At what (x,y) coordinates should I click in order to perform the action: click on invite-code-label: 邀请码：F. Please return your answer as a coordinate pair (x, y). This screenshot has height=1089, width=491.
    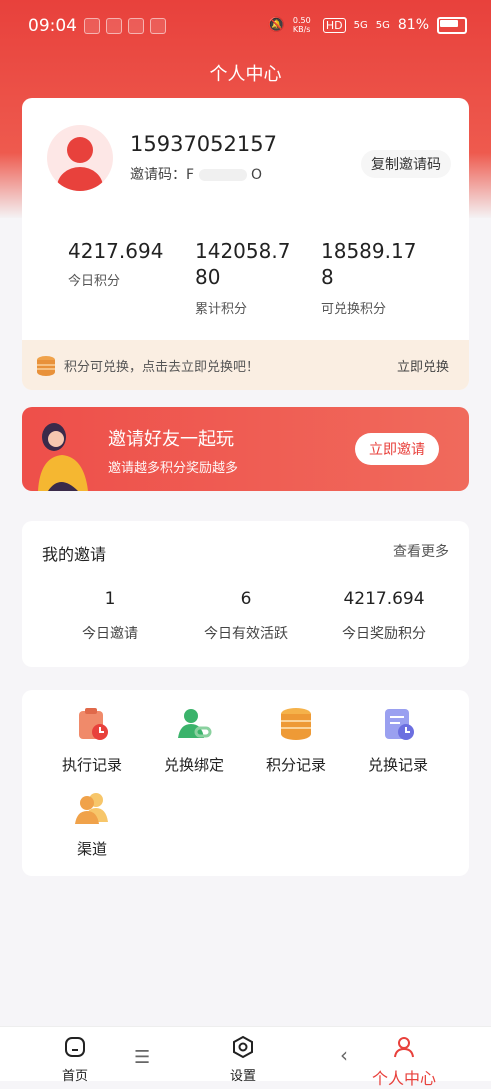
    Looking at the image, I should click on (162, 175).